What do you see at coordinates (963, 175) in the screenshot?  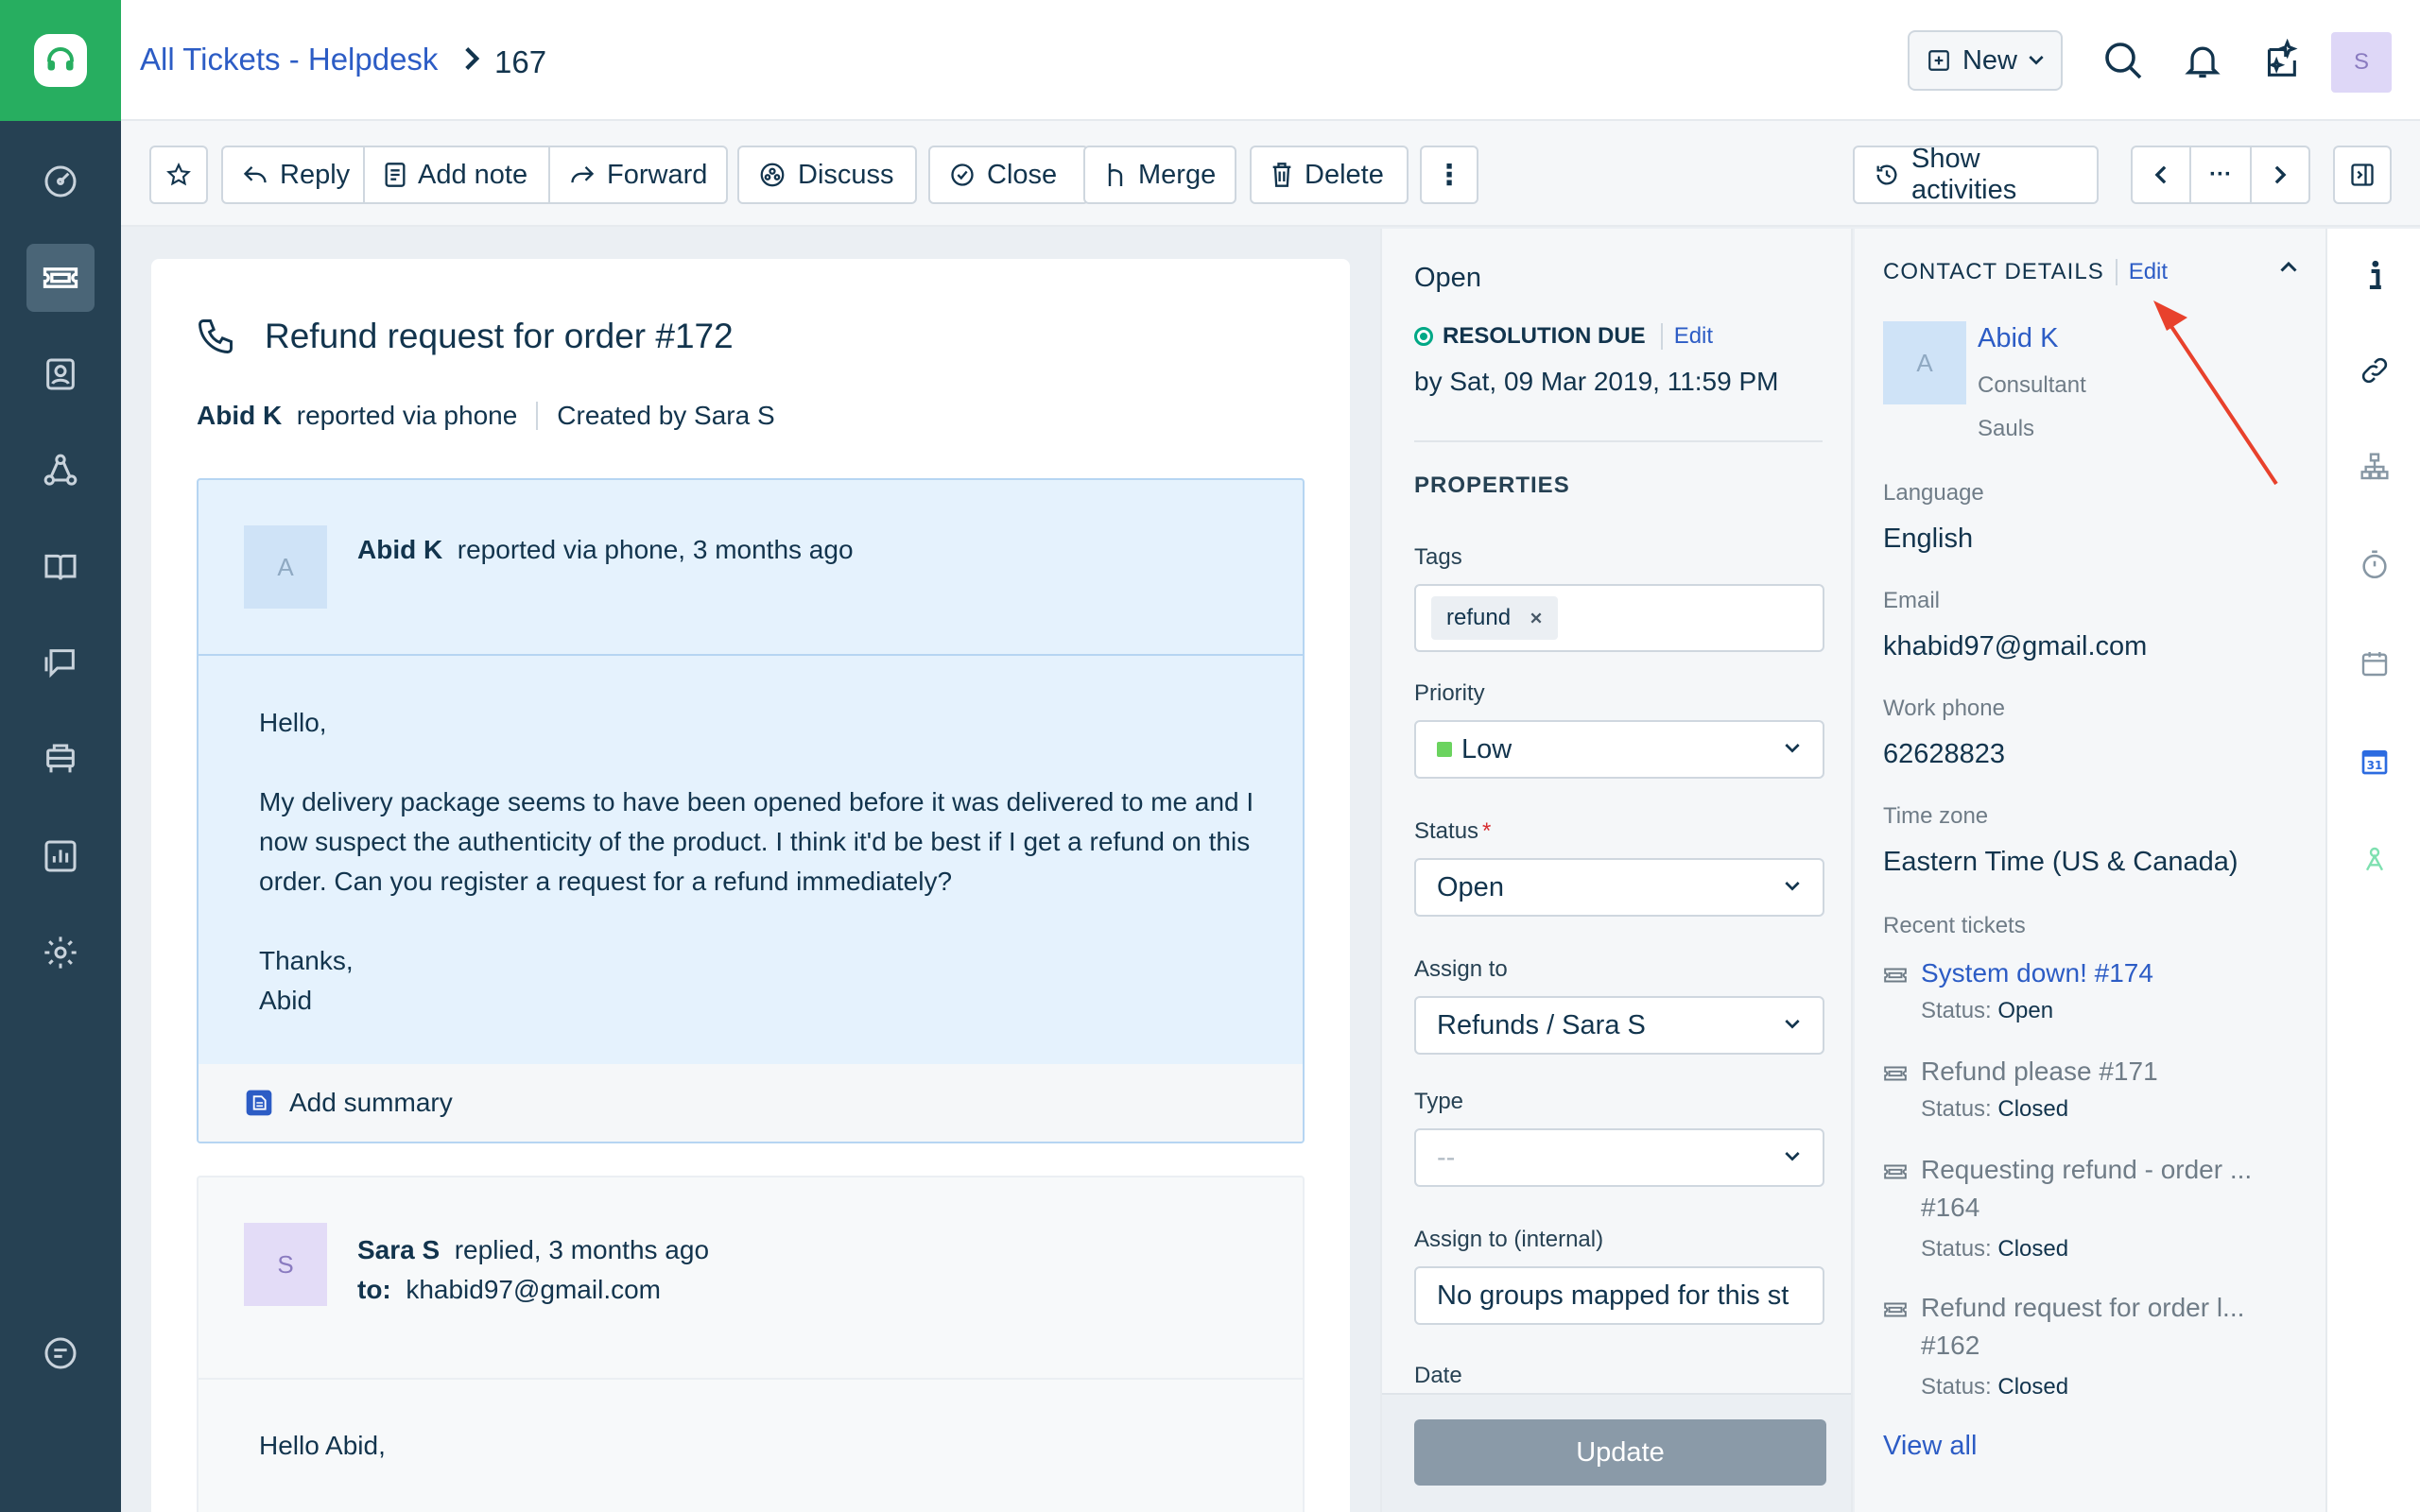 I see `check-circle-icon` at bounding box center [963, 175].